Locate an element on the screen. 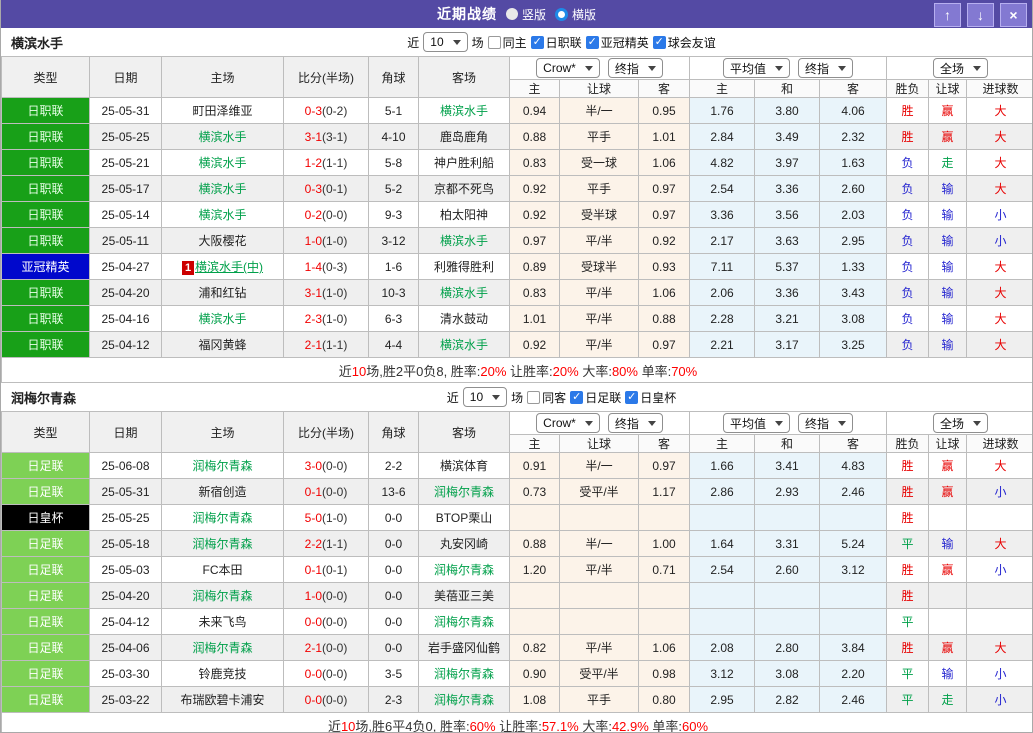 This screenshot has height=733, width=1033. sub-column-header: 主 is located at coordinates (722, 88).